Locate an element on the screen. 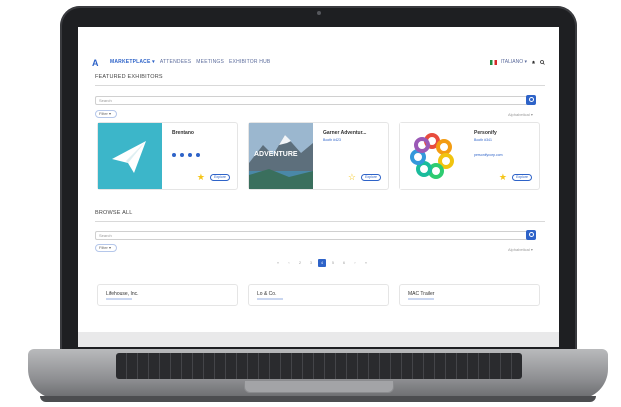 The image size is (621, 407). nav-label: MARKETPLACE is located at coordinates (130, 62).